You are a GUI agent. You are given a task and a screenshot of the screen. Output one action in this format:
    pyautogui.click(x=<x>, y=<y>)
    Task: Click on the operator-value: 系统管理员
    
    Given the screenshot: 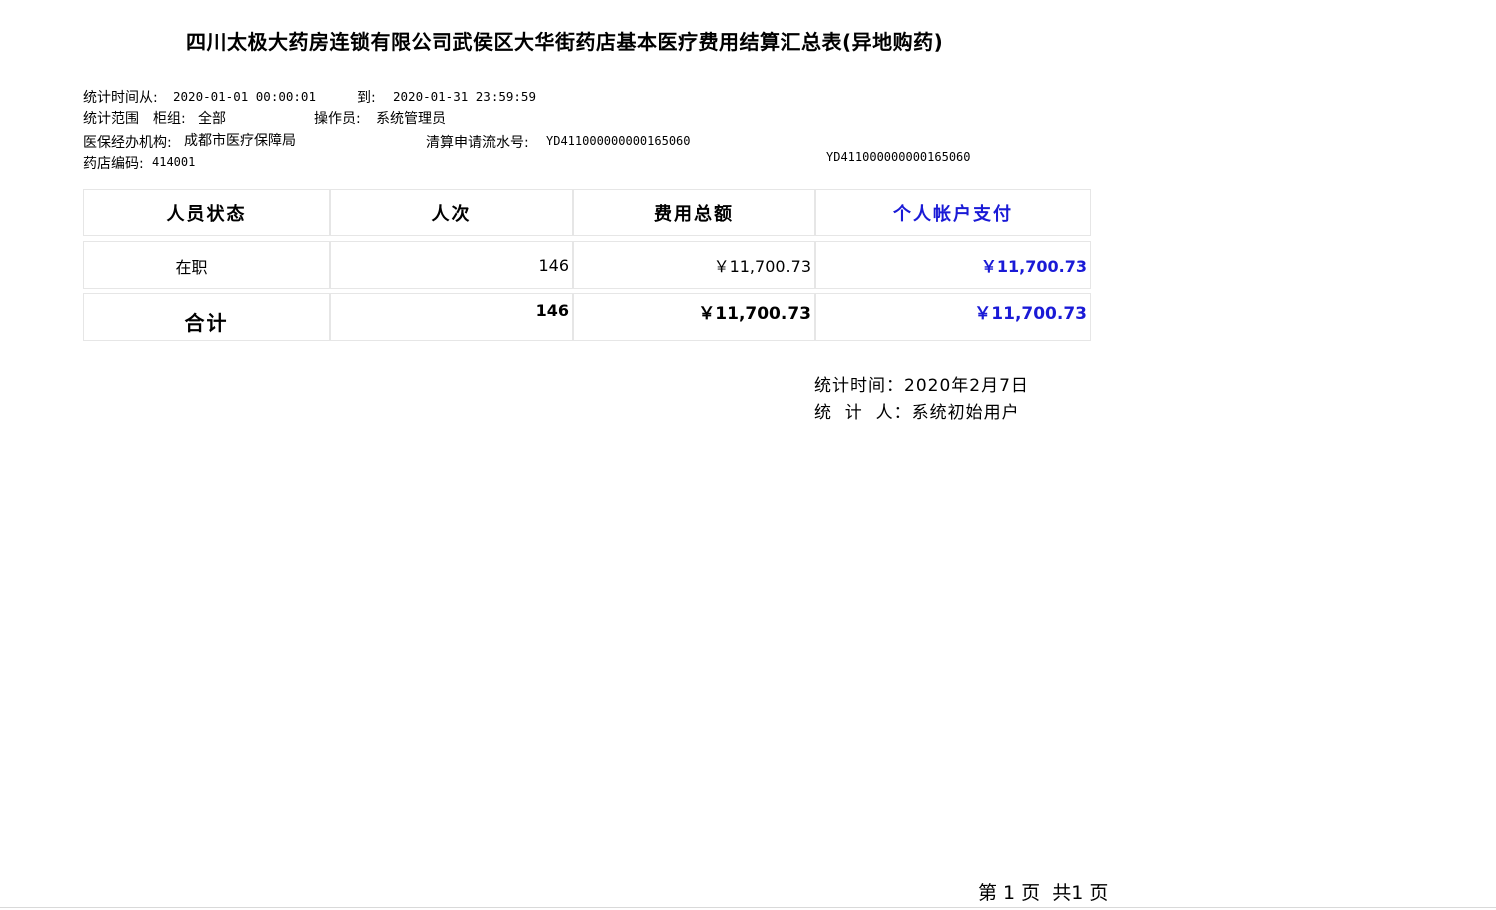 What is the action you would take?
    pyautogui.click(x=411, y=119)
    